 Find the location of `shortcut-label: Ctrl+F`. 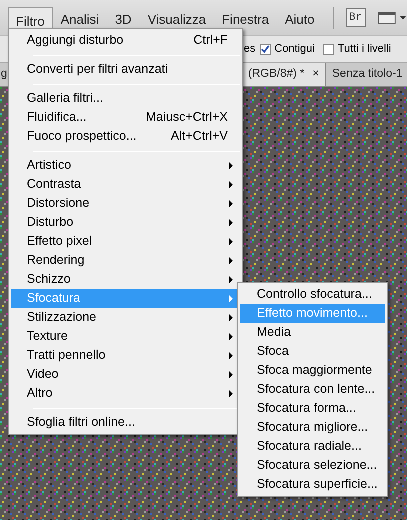

shortcut-label: Ctrl+F is located at coordinates (211, 41).